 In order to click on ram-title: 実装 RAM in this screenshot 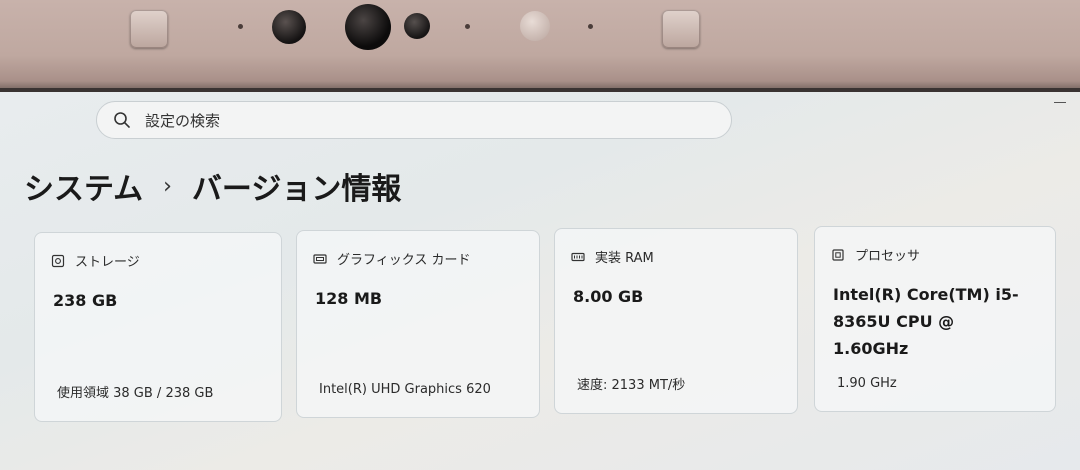, I will do `click(624, 258)`.